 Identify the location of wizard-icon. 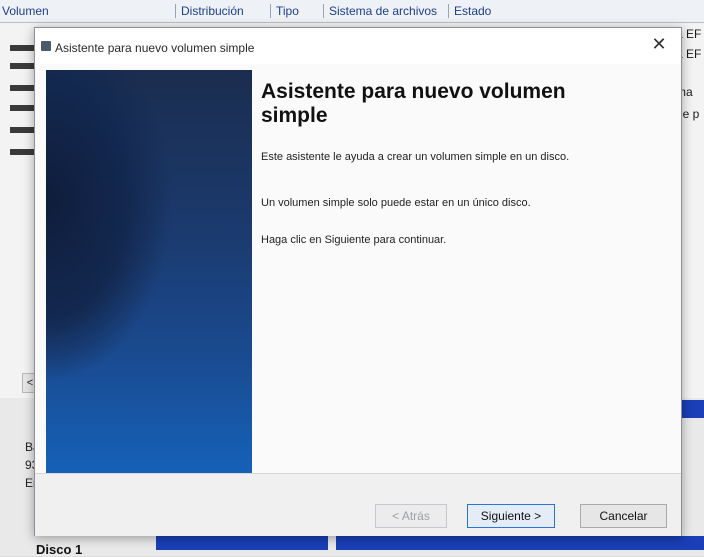
(46, 46).